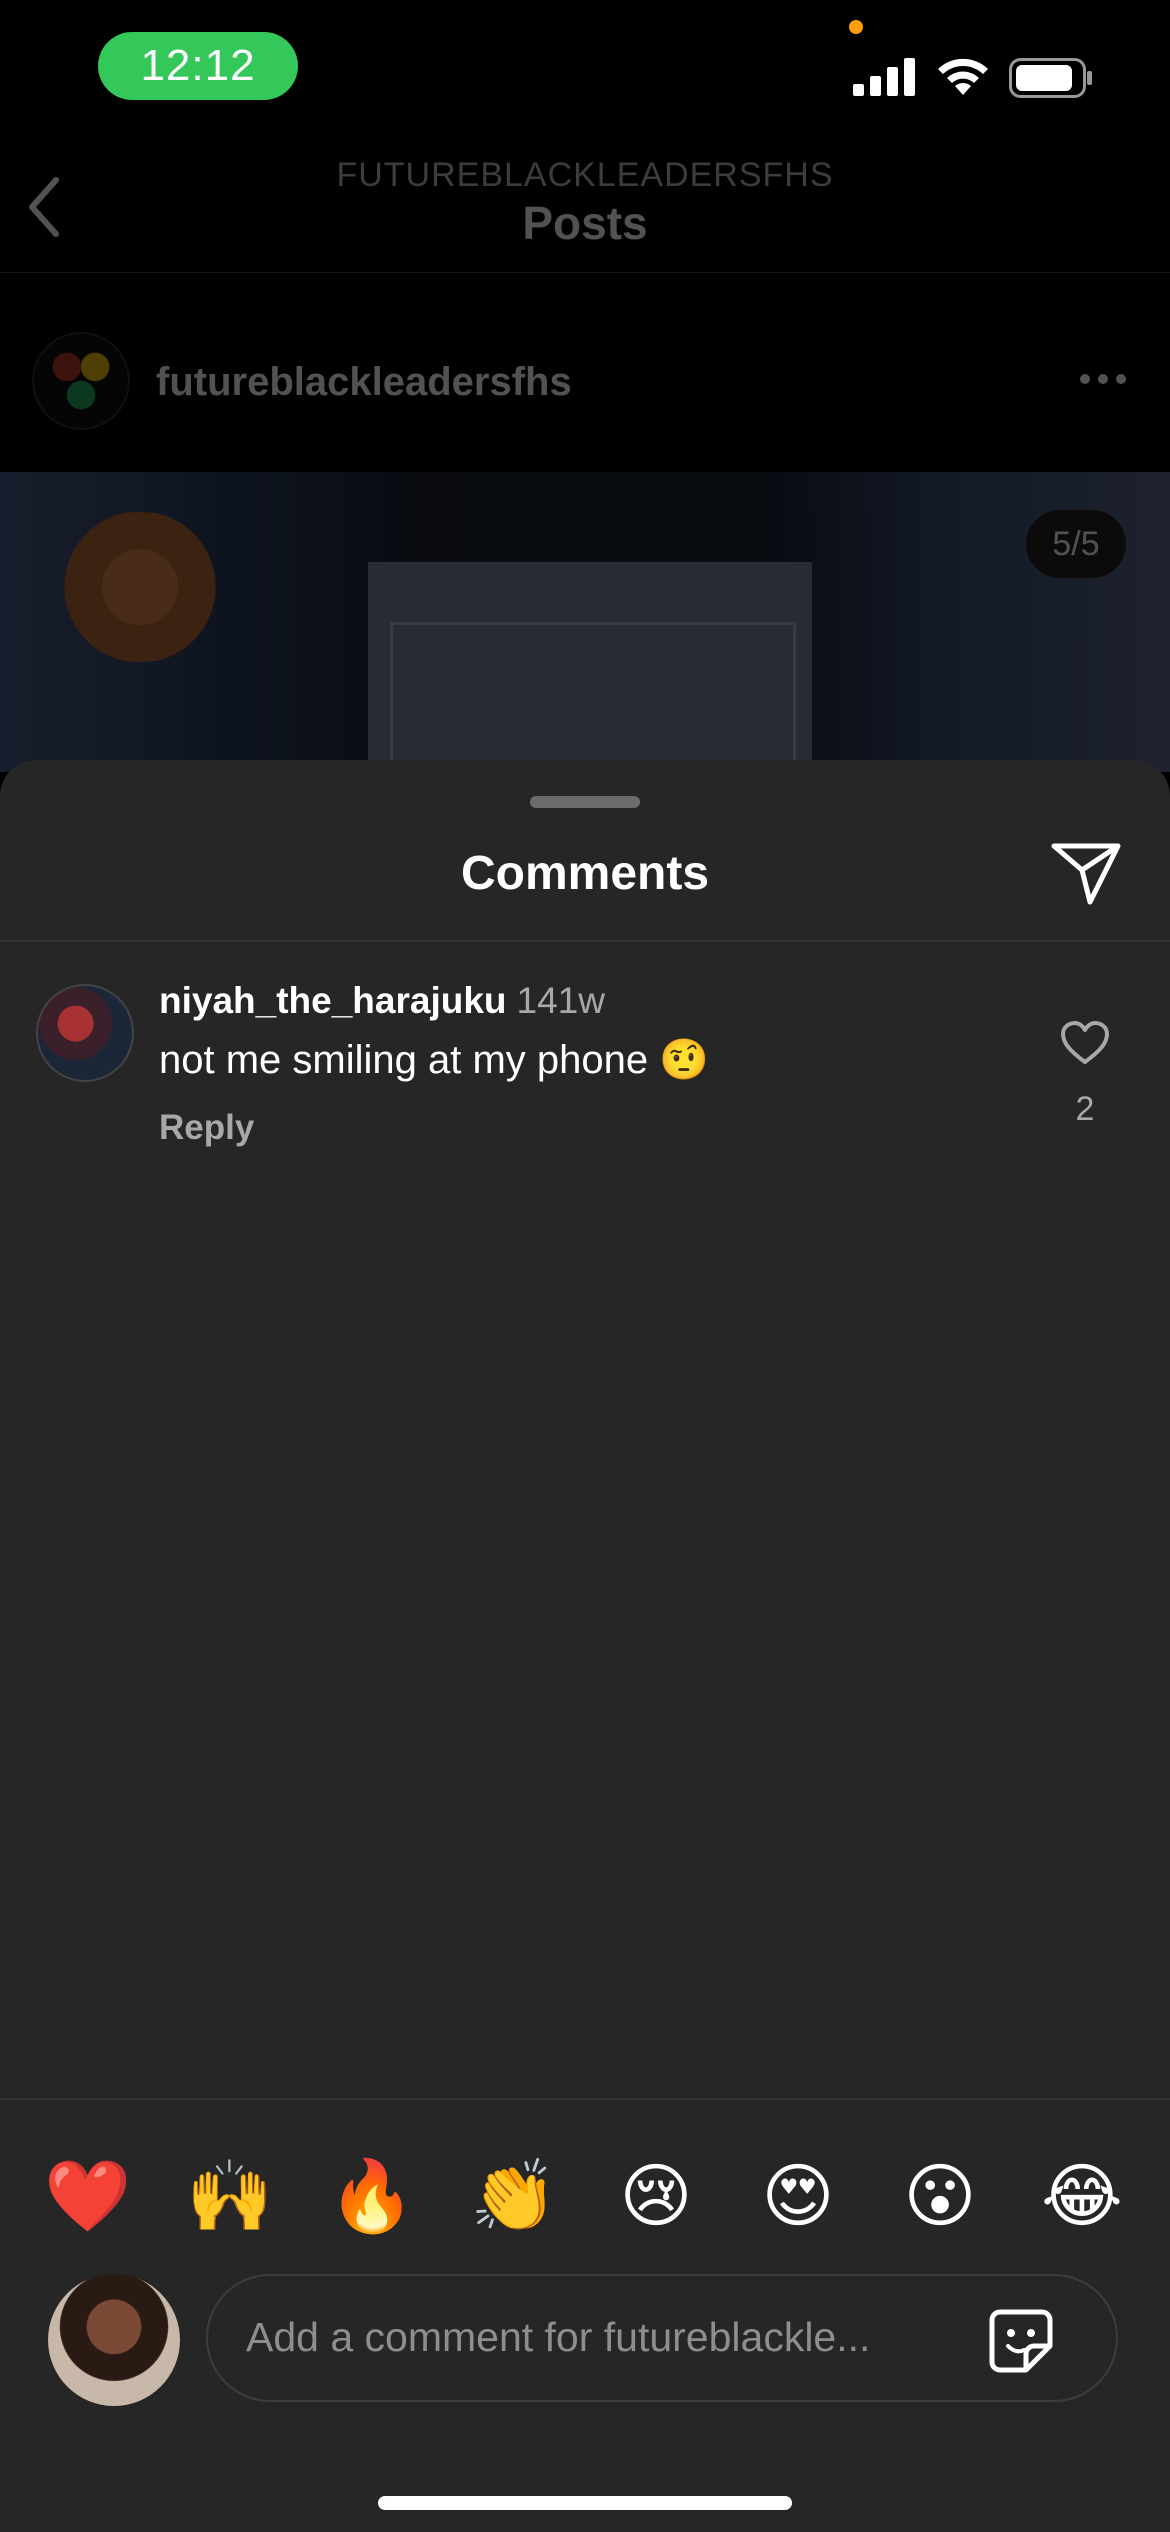  Describe the element at coordinates (114, 2340) in the screenshot. I see `current-user-avatar` at that location.